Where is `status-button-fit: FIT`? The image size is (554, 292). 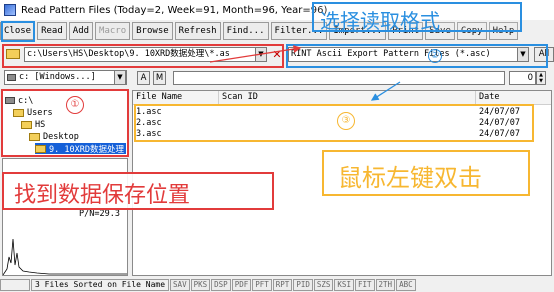
status-button-fit: FIT is located at coordinates (364, 285).